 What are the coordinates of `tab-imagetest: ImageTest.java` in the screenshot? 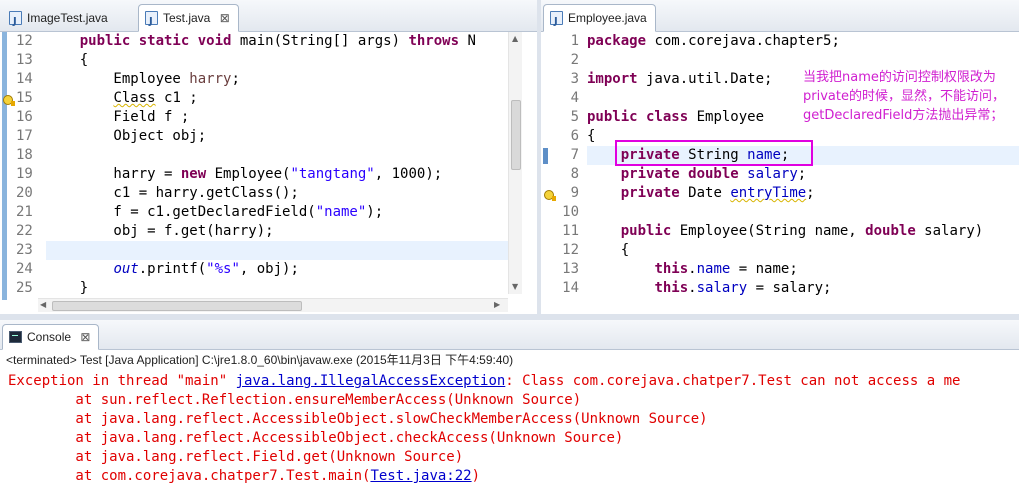 It's located at (59, 19).